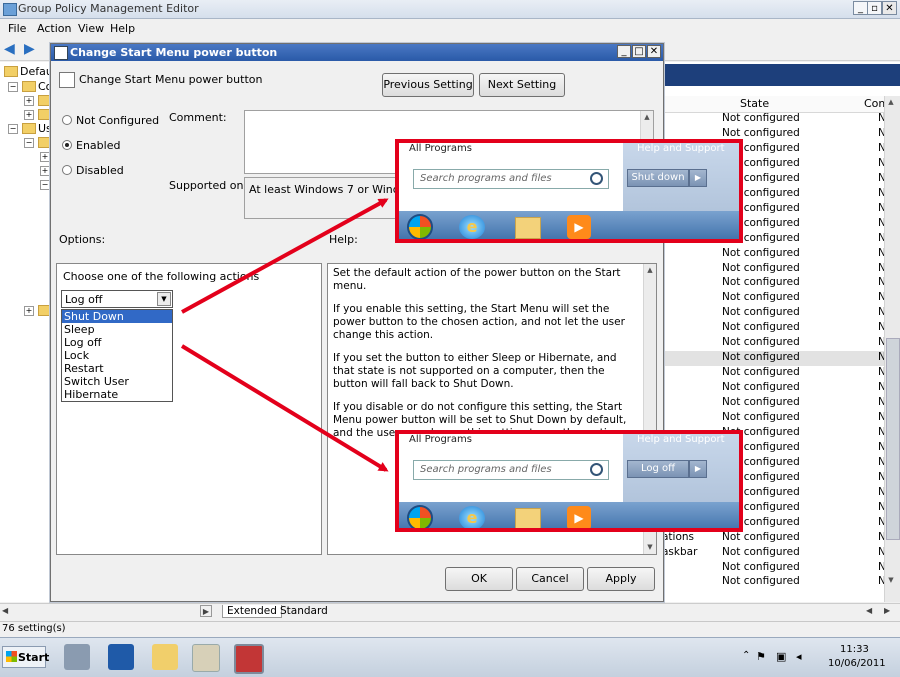  I want to click on arrow-to-logoff, so click(284, 408).